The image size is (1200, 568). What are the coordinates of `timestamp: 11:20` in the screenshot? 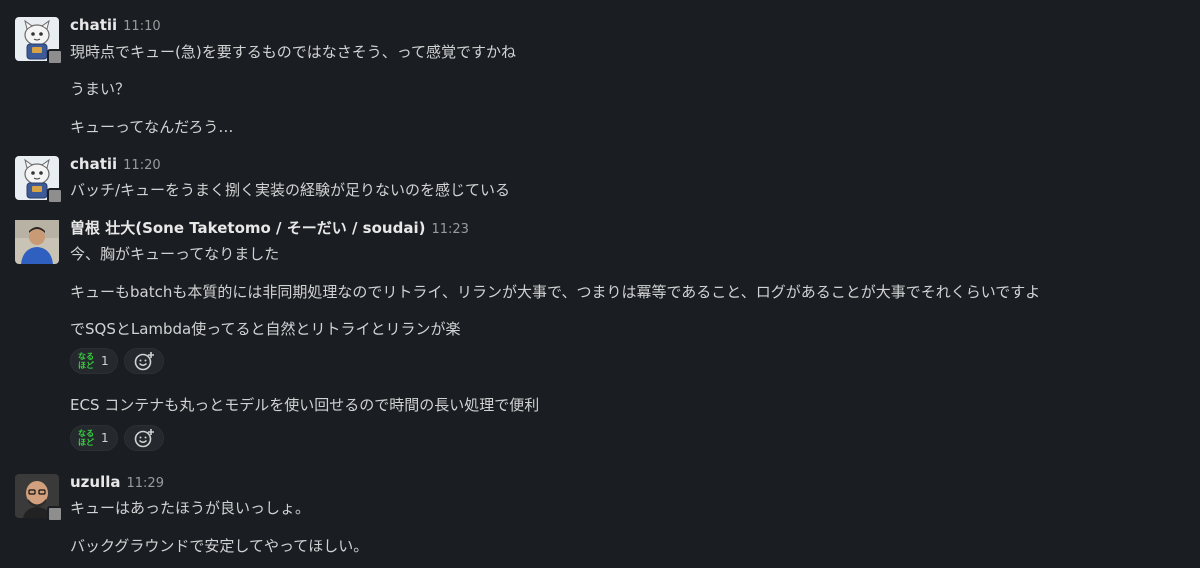 It's located at (141, 165).